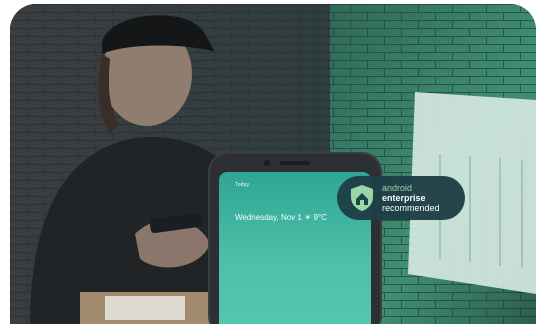 The image size is (536, 324). I want to click on shield-home-icon, so click(362, 198).